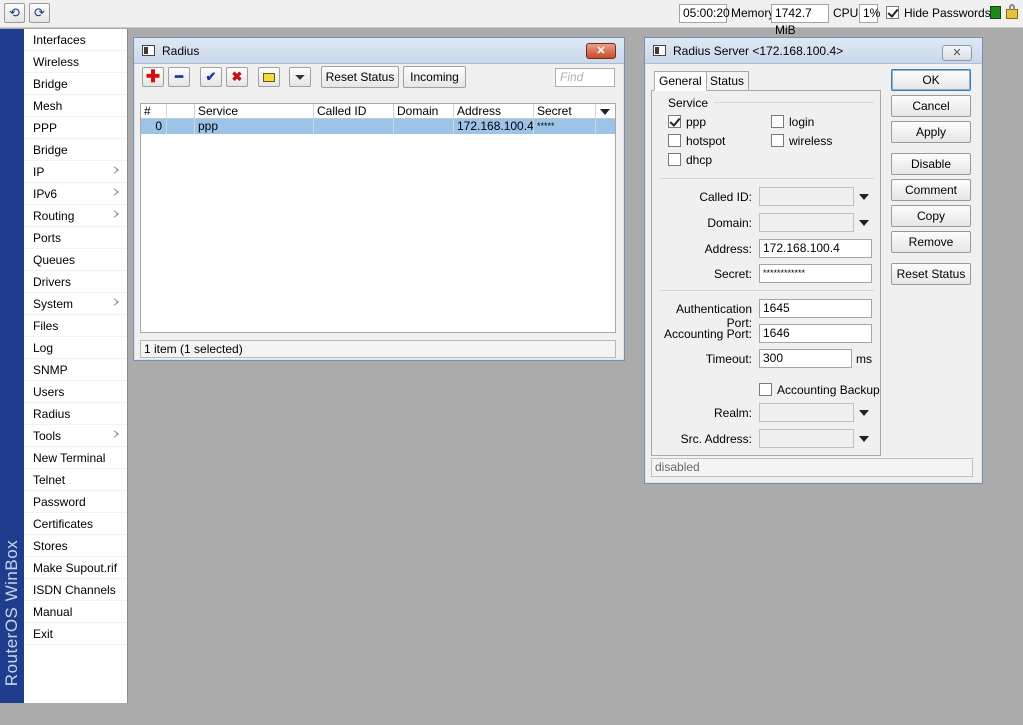 This screenshot has width=1023, height=725. Describe the element at coordinates (59, 40) in the screenshot. I see `sidebar-item-label: Interfaces` at that location.